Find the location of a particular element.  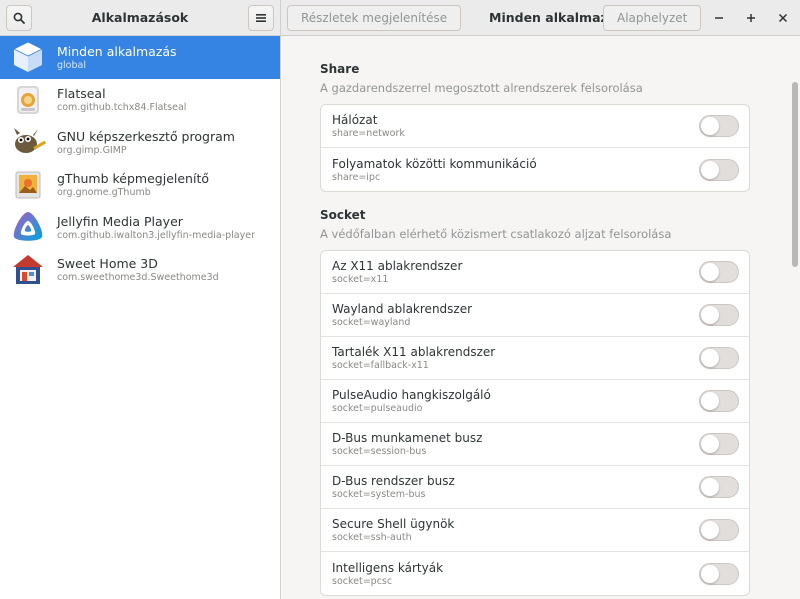

sidebar-item-label: Jellyfin Media Player is located at coordinates (120, 221).